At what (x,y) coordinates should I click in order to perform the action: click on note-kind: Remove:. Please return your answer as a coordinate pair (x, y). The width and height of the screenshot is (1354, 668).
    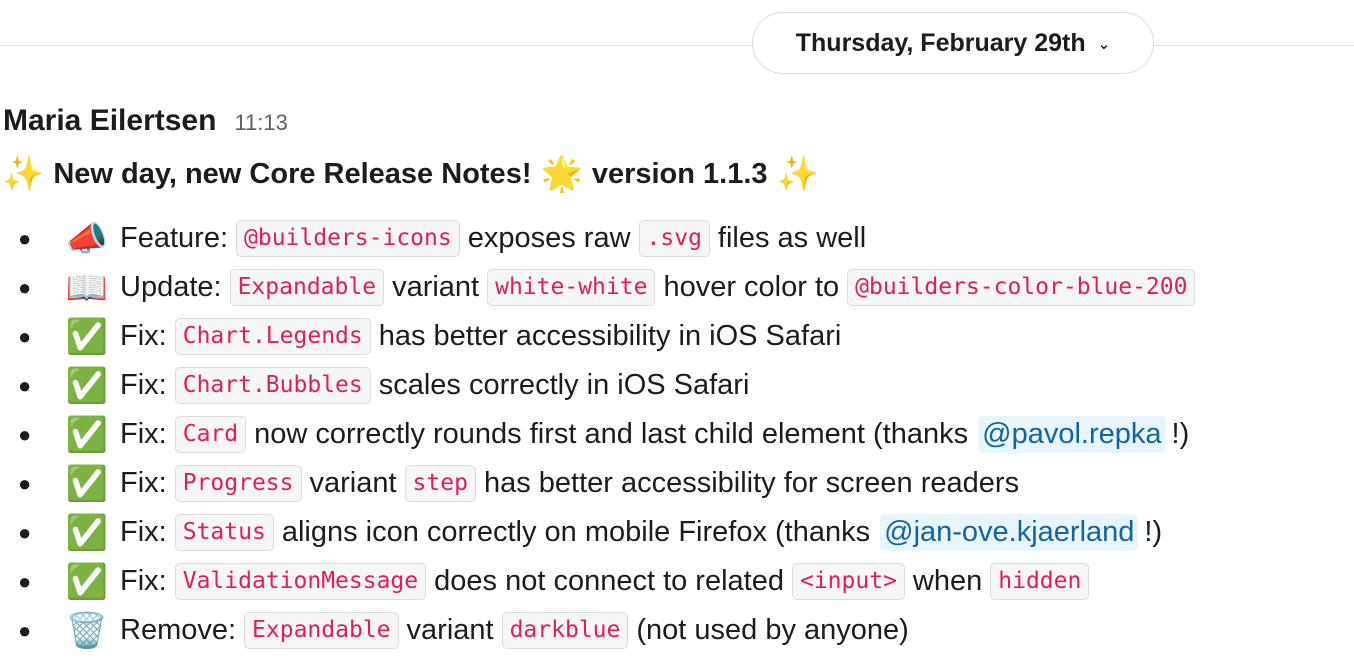
    Looking at the image, I should click on (178, 630).